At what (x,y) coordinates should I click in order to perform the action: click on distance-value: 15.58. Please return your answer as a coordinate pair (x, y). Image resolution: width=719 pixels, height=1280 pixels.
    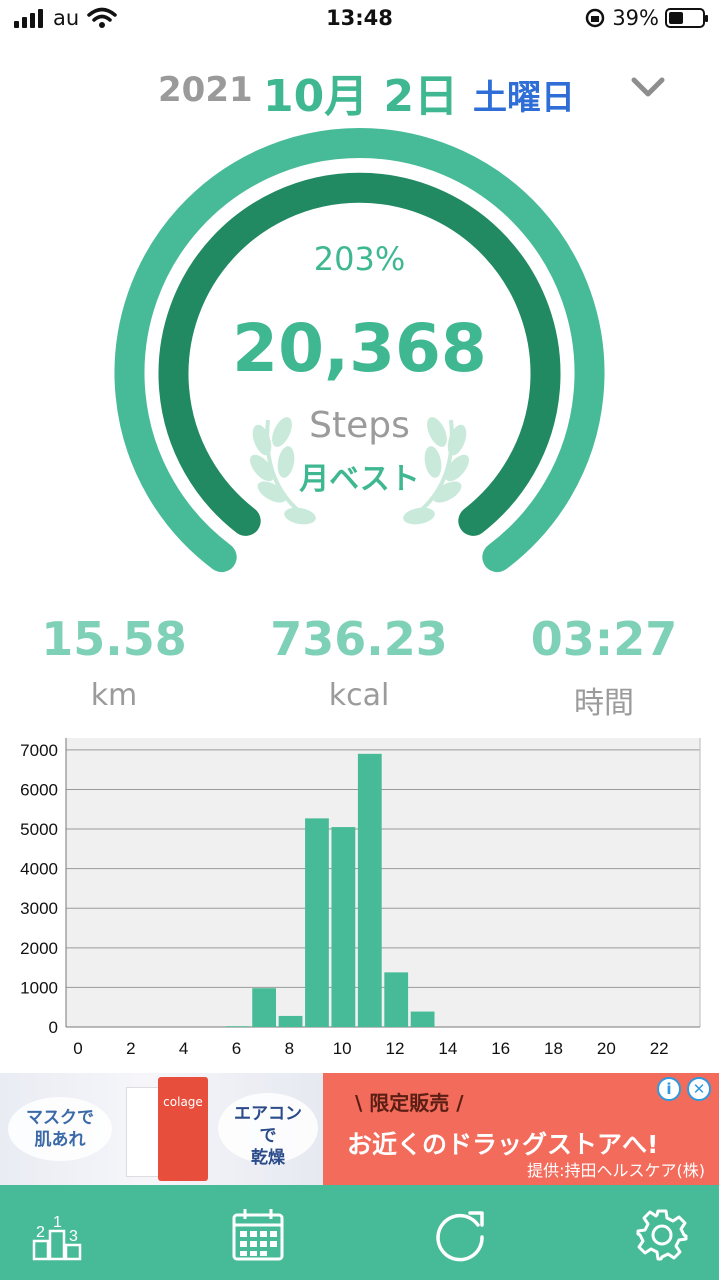
    Looking at the image, I should click on (114, 639).